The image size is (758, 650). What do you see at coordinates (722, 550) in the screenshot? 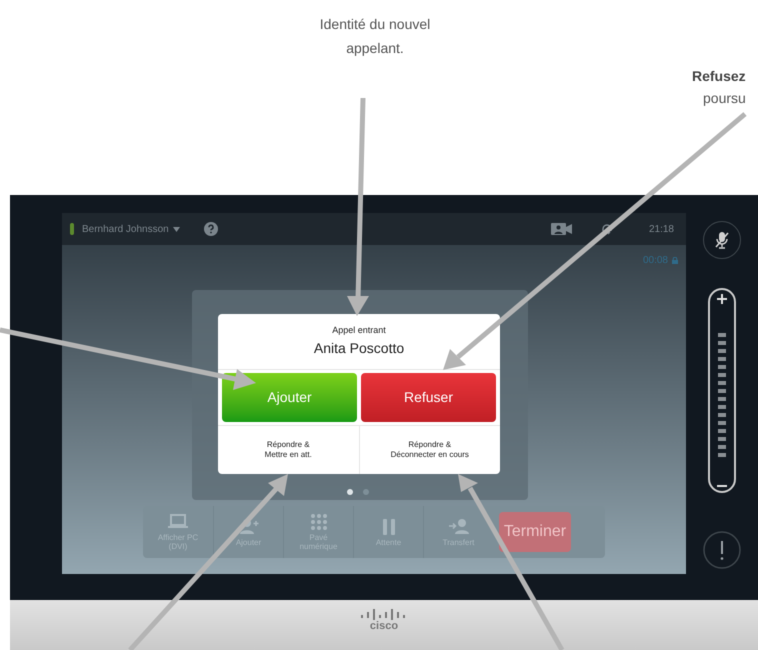
I see `warning-icon` at bounding box center [722, 550].